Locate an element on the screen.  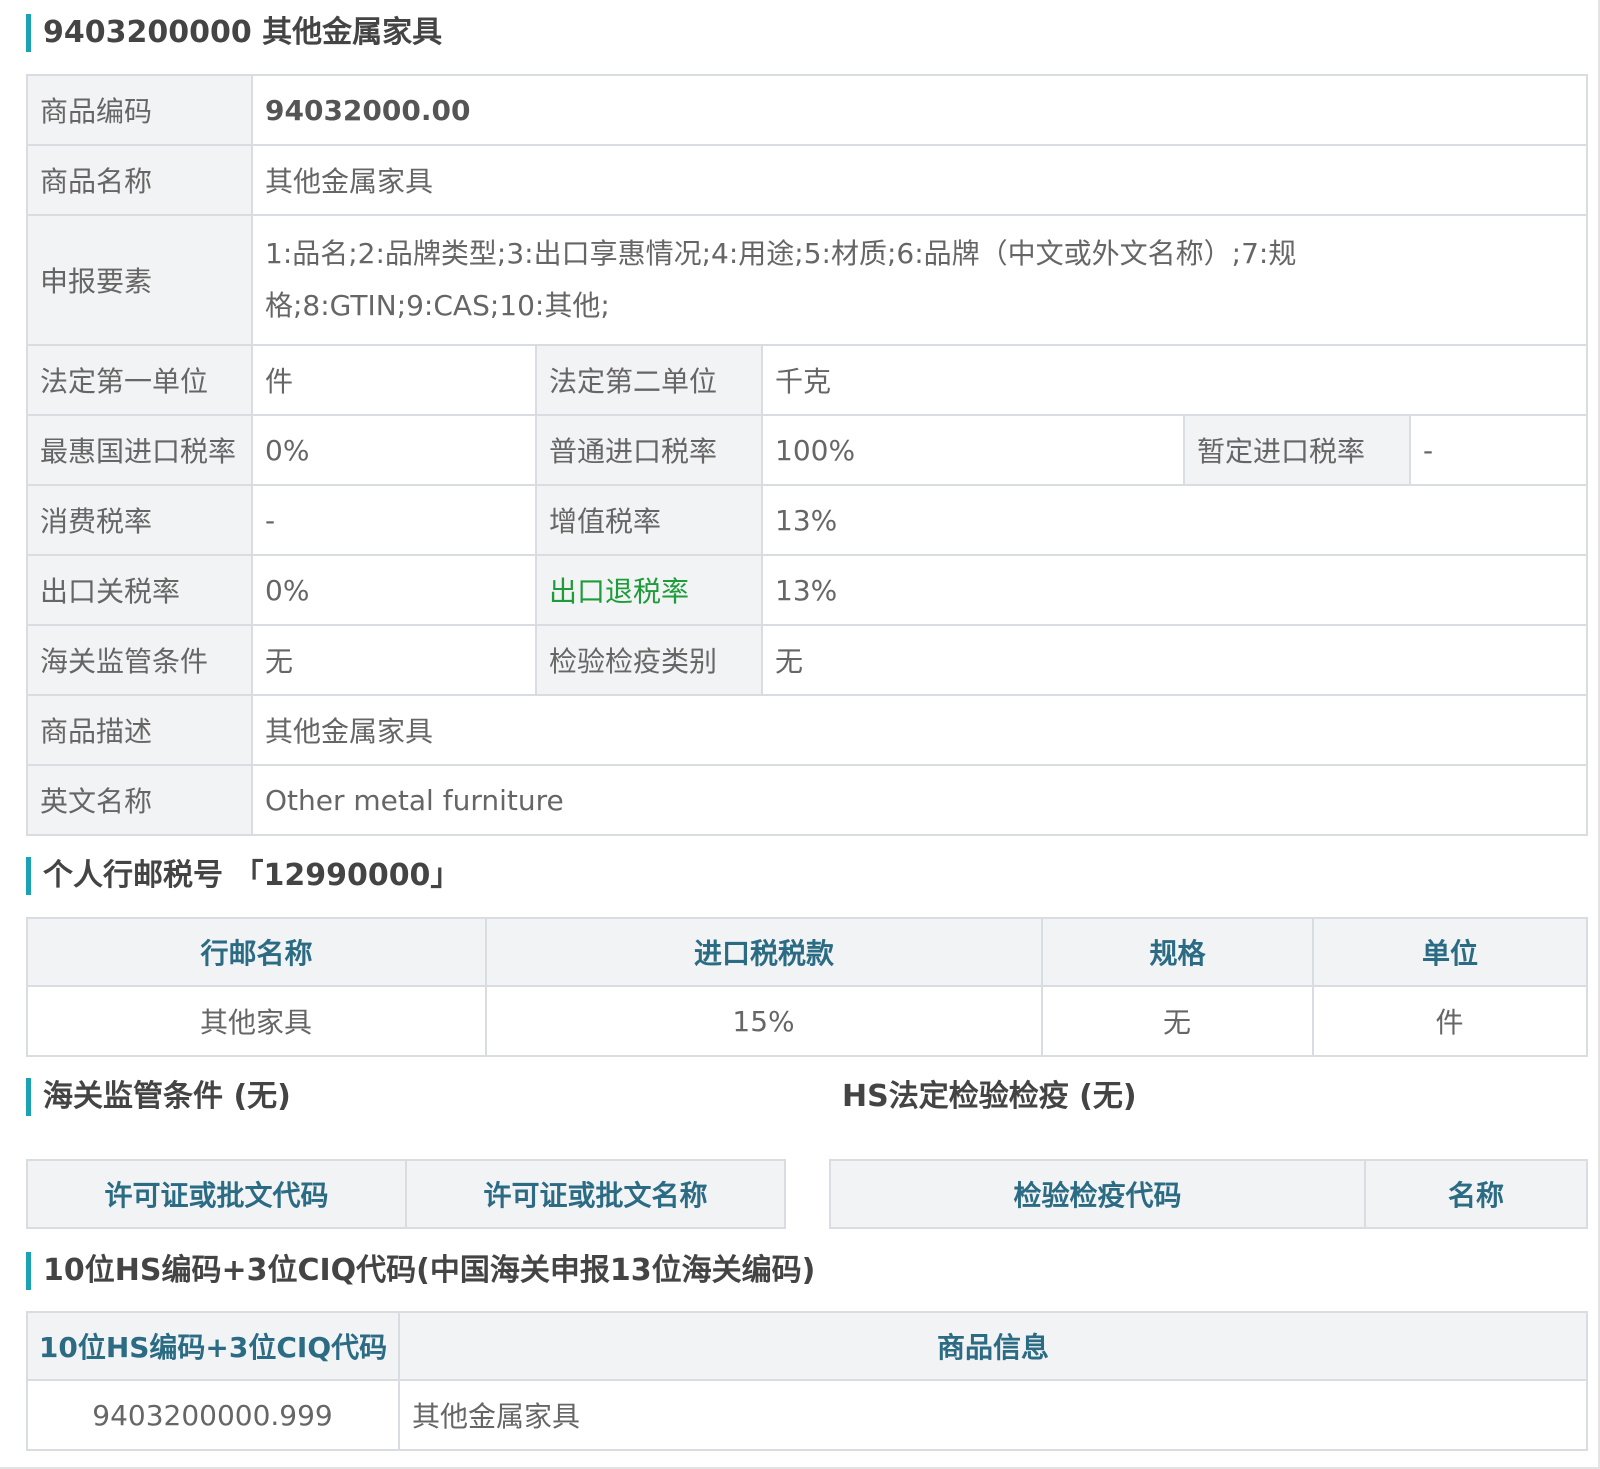
table-row: 最惠国进口税率 0% 普通进口税率 100% 暂定进口税率 - is located at coordinates (807, 450).